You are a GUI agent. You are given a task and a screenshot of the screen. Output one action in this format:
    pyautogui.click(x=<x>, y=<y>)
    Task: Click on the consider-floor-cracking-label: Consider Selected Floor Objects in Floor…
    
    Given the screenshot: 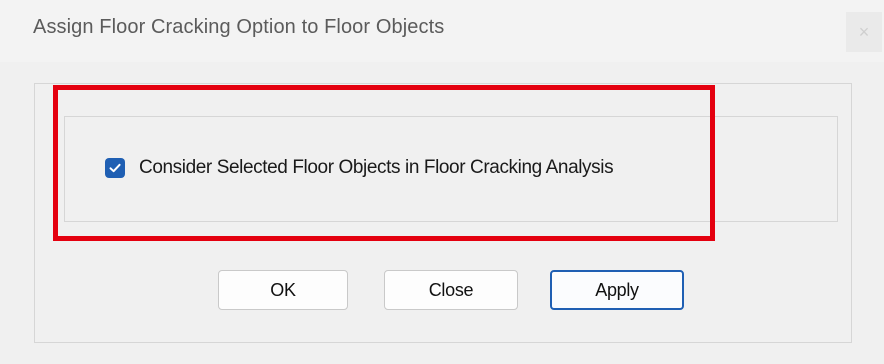 What is the action you would take?
    pyautogui.click(x=376, y=167)
    